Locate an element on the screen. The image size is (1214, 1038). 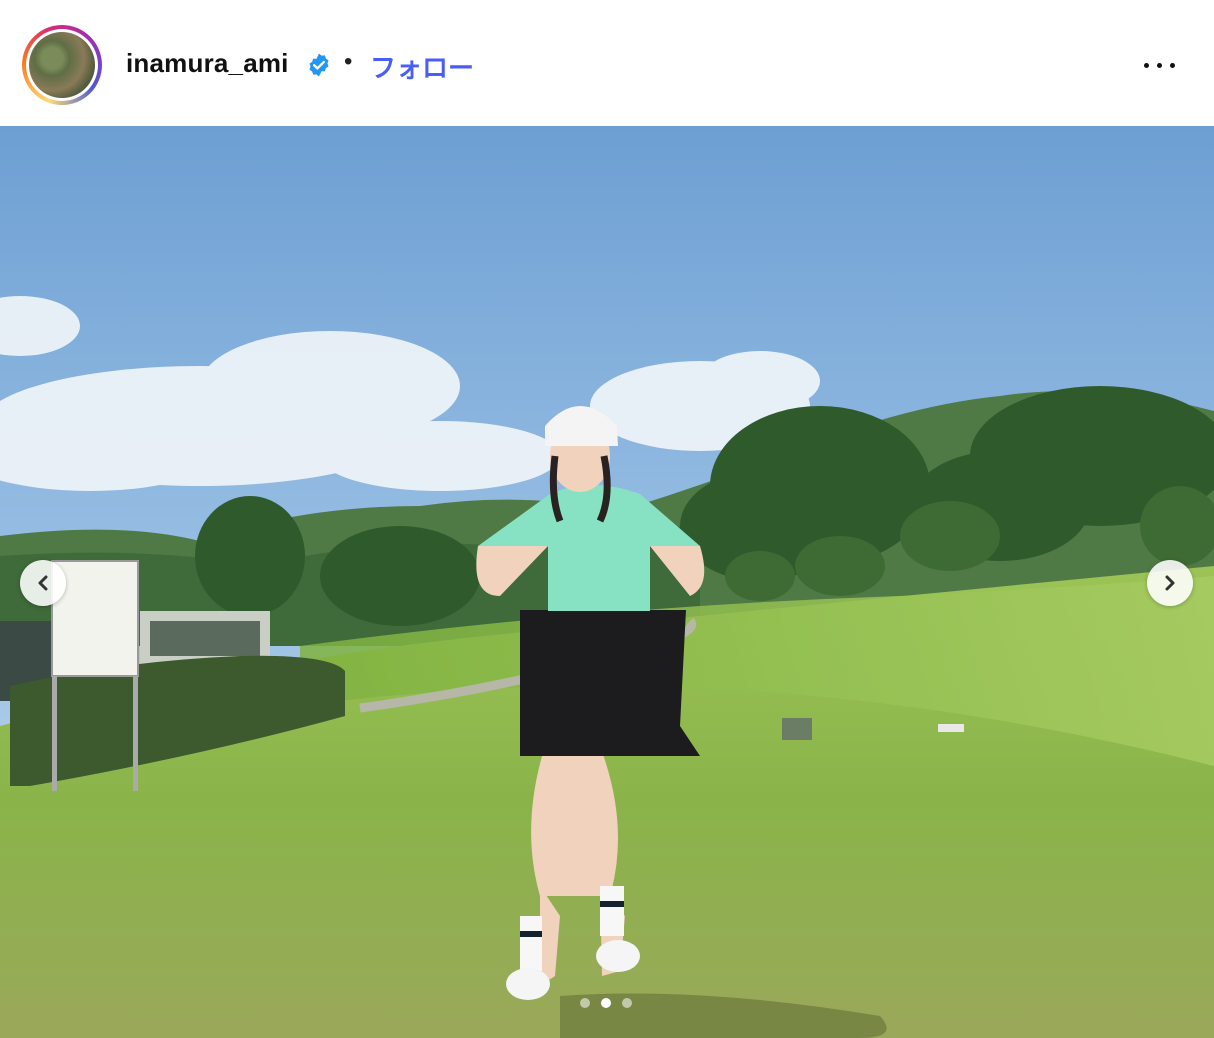
carousel-next-button is located at coordinates (1170, 583).